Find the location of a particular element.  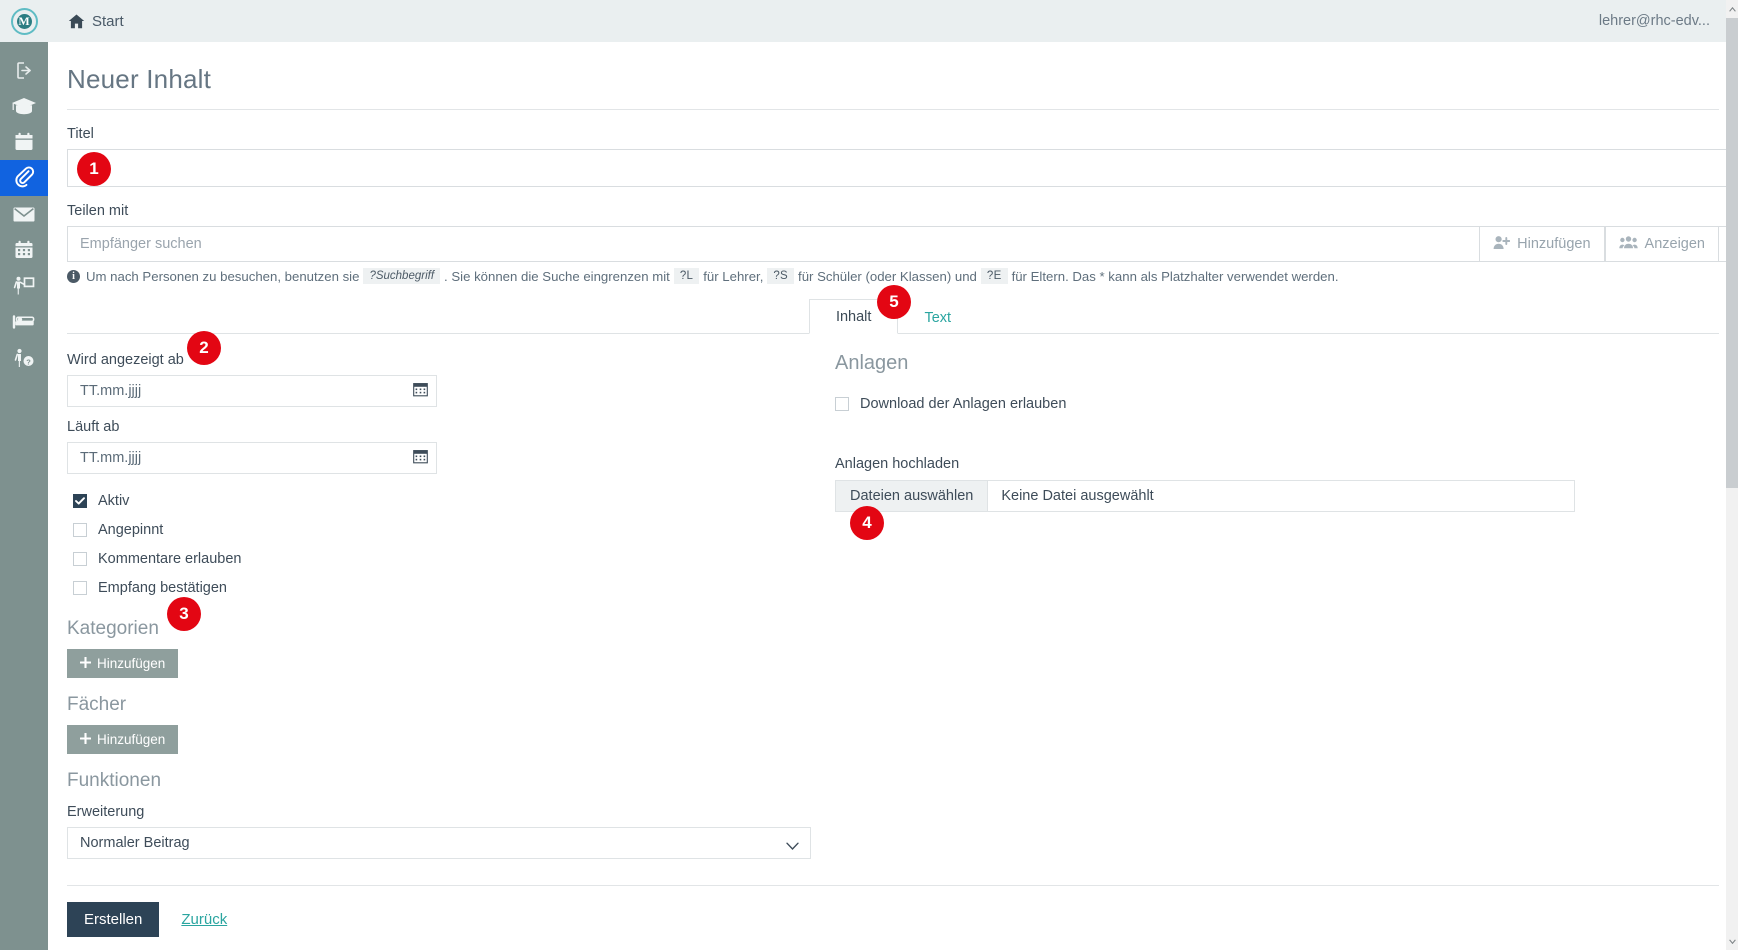

title-divider is located at coordinates (893, 109).